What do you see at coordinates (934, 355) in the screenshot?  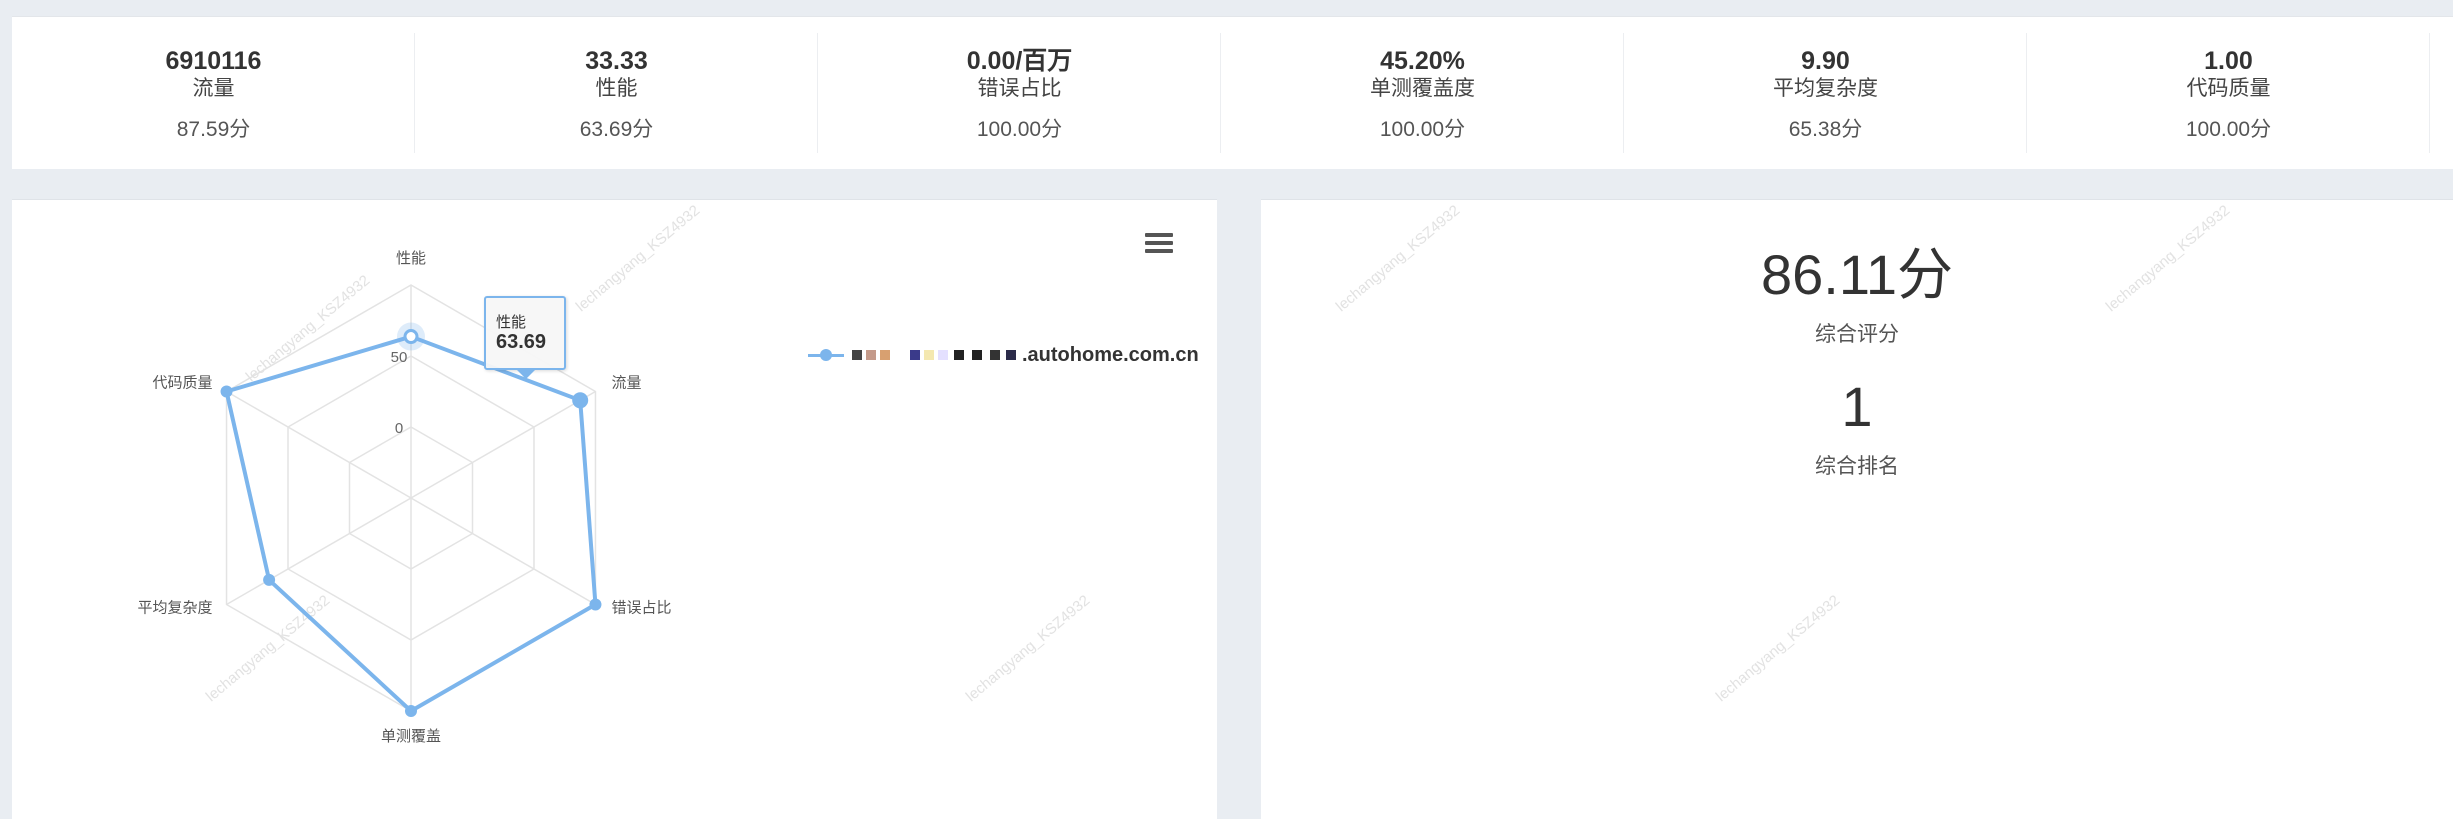 I see `legend-redacted-text` at bounding box center [934, 355].